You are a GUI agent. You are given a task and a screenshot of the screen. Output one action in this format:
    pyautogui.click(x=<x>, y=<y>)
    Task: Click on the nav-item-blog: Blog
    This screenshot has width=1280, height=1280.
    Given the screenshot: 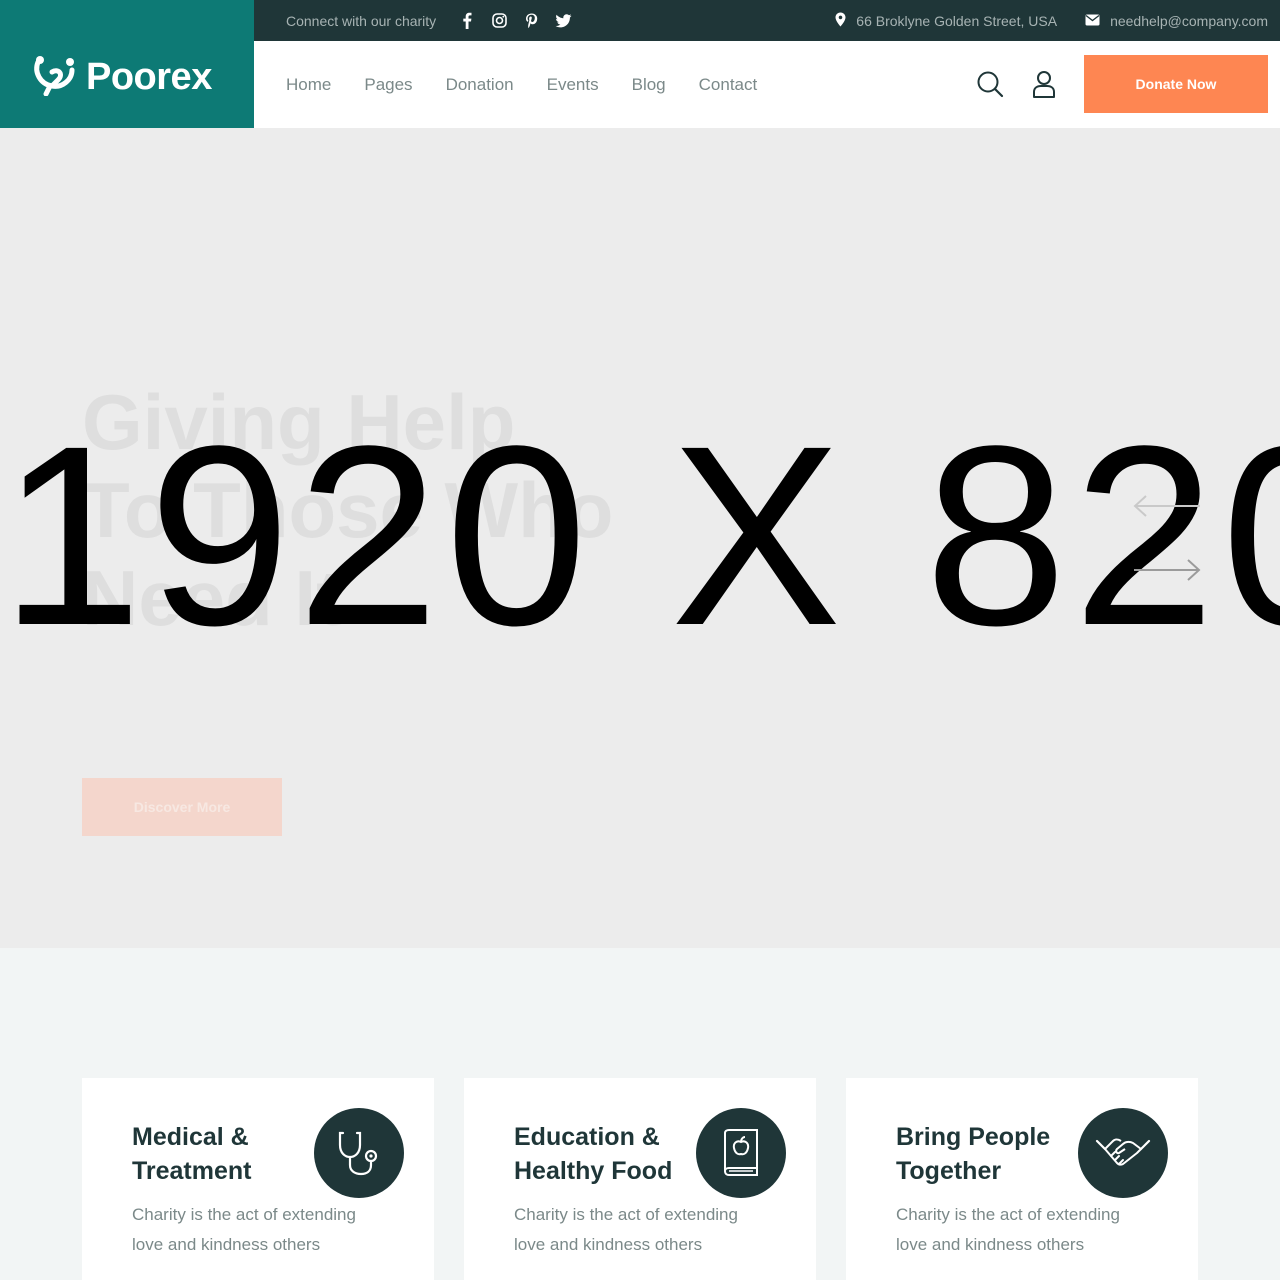 What is the action you would take?
    pyautogui.click(x=649, y=85)
    